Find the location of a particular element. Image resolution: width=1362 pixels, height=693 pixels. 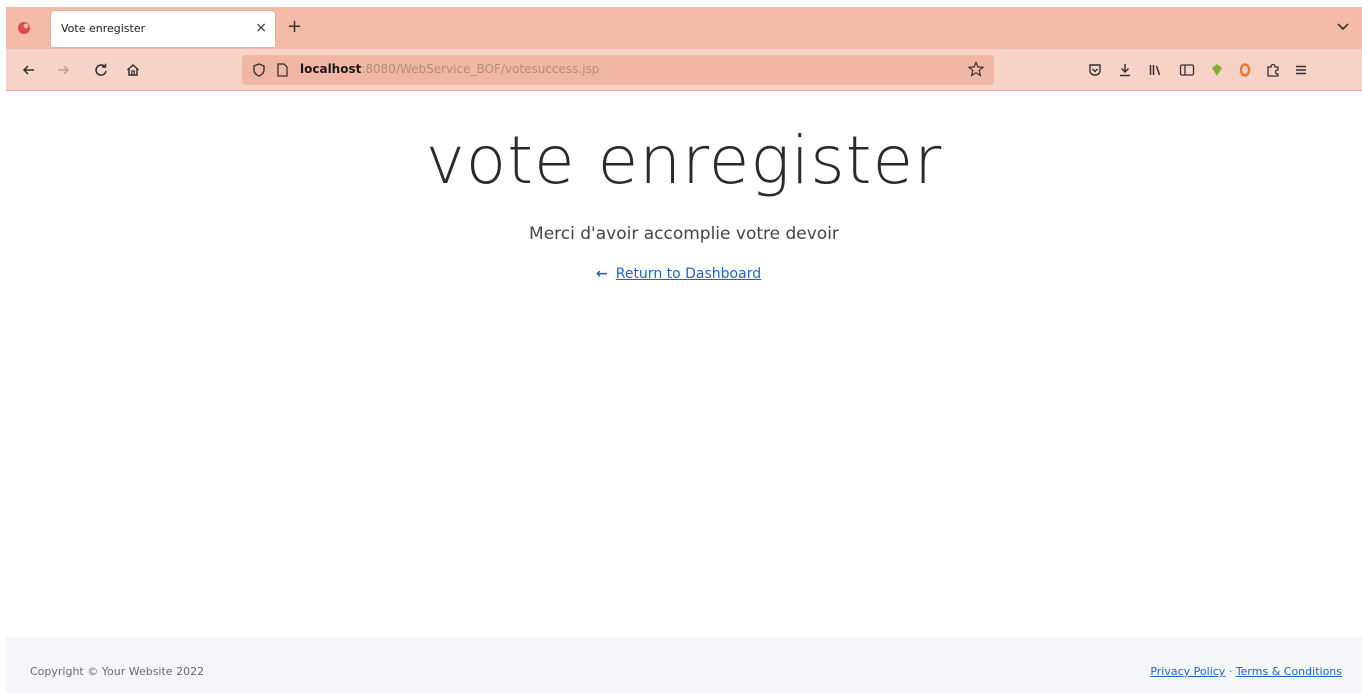

tab-close-icon: × is located at coordinates (261, 28).